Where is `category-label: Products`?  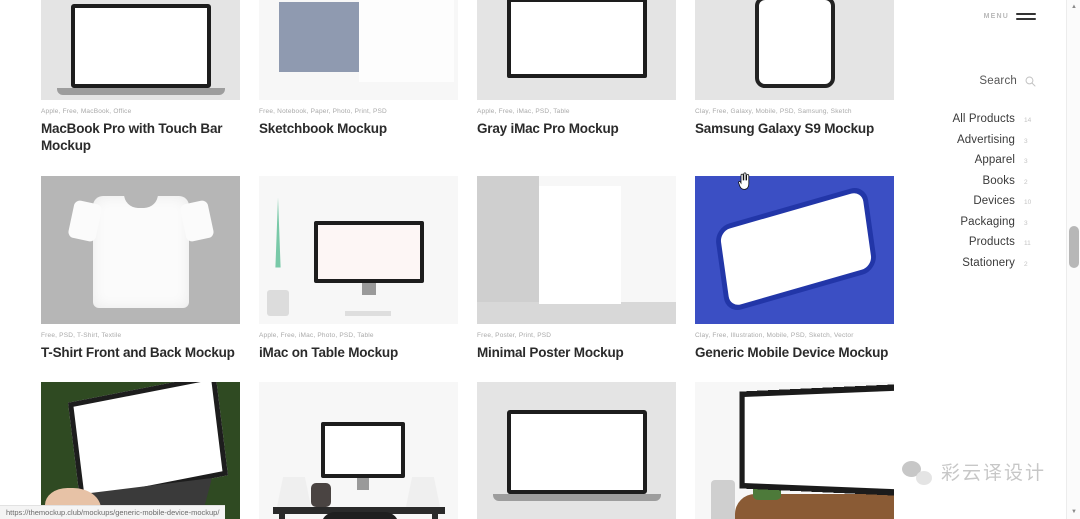
category-label: Products is located at coordinates (991, 242).